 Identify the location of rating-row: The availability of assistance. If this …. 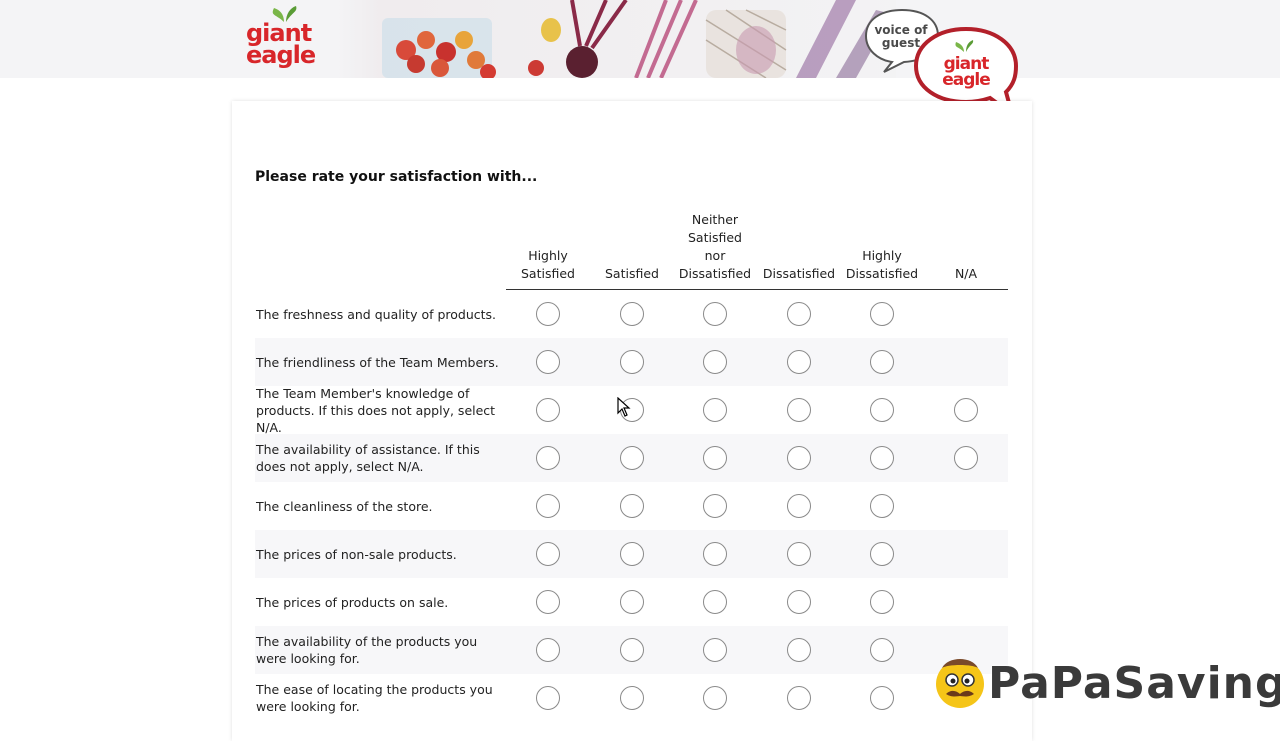
(631, 458).